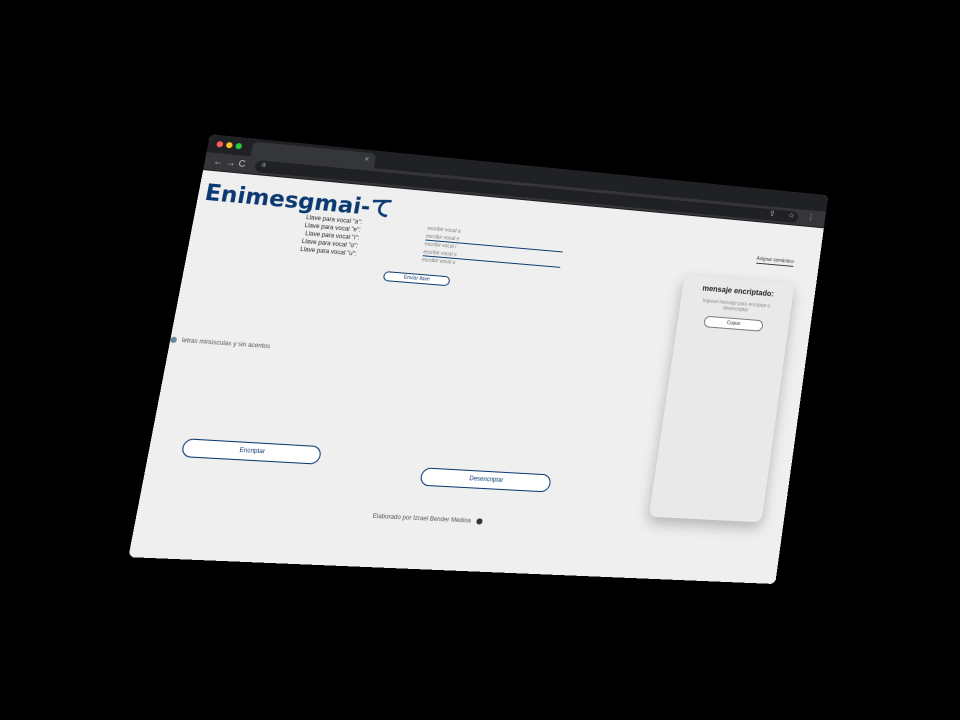  I want to click on hint-text: letras minúsculas y sin acentos, so click(225, 344).